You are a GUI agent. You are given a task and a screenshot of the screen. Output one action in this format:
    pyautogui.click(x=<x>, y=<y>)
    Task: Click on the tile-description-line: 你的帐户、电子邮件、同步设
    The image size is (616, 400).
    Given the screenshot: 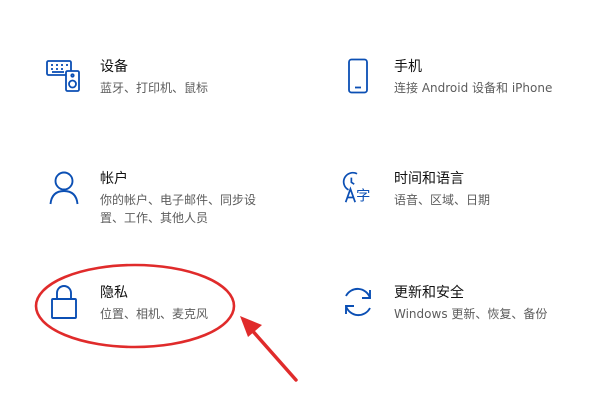 What is the action you would take?
    pyautogui.click(x=178, y=200)
    